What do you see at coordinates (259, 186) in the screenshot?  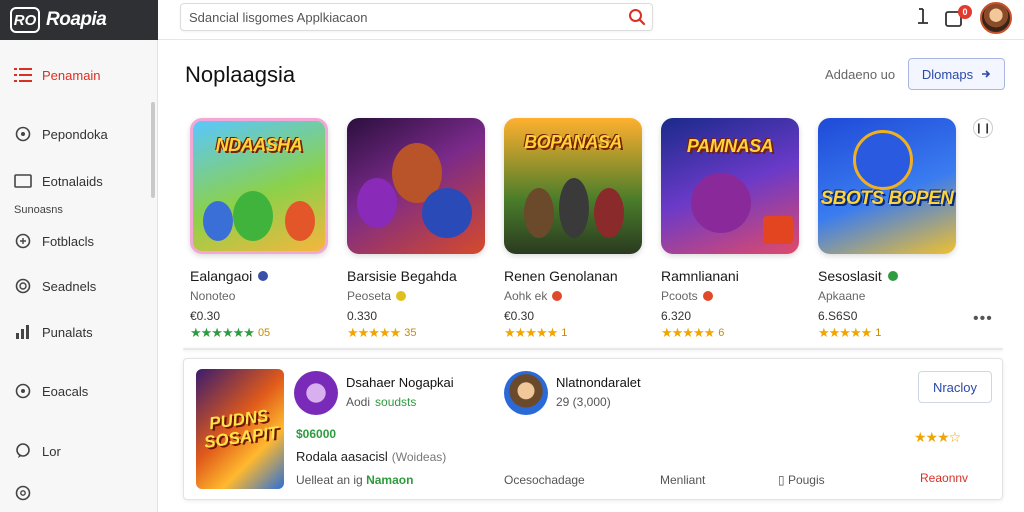 I see `game-thumbnail: NDAASHA` at bounding box center [259, 186].